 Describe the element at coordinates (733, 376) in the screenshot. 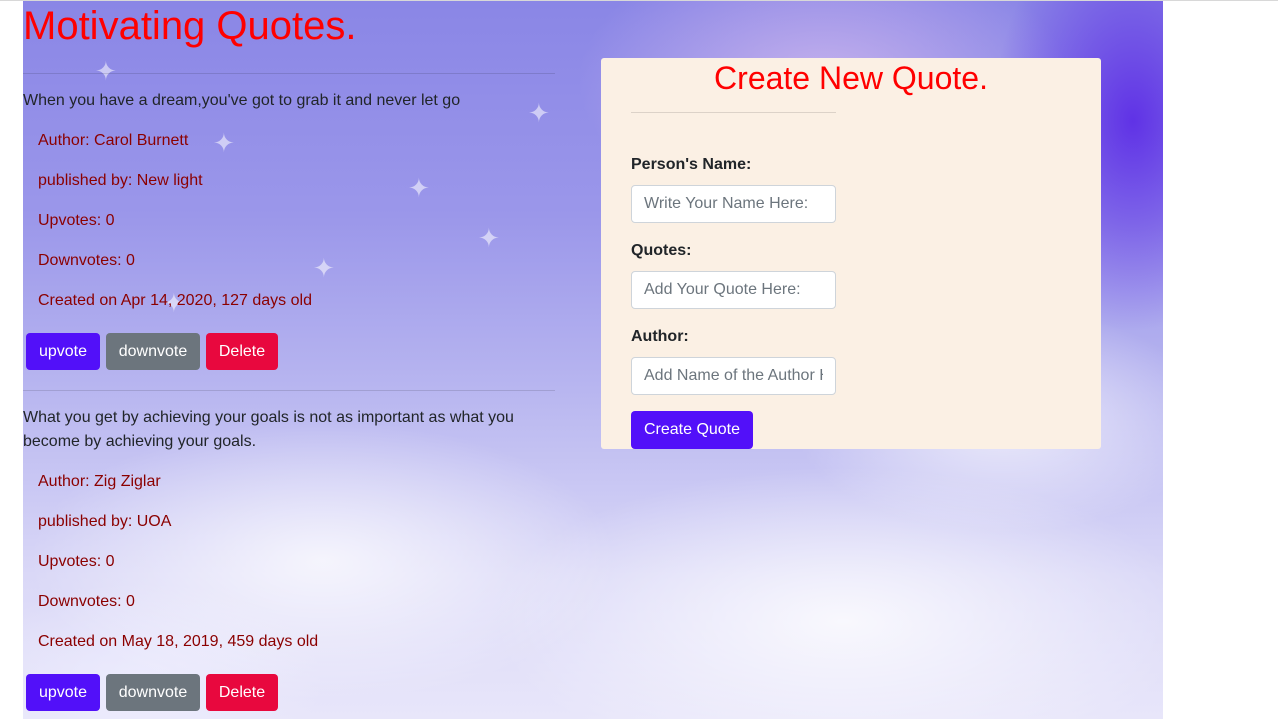

I see `author-input` at that location.